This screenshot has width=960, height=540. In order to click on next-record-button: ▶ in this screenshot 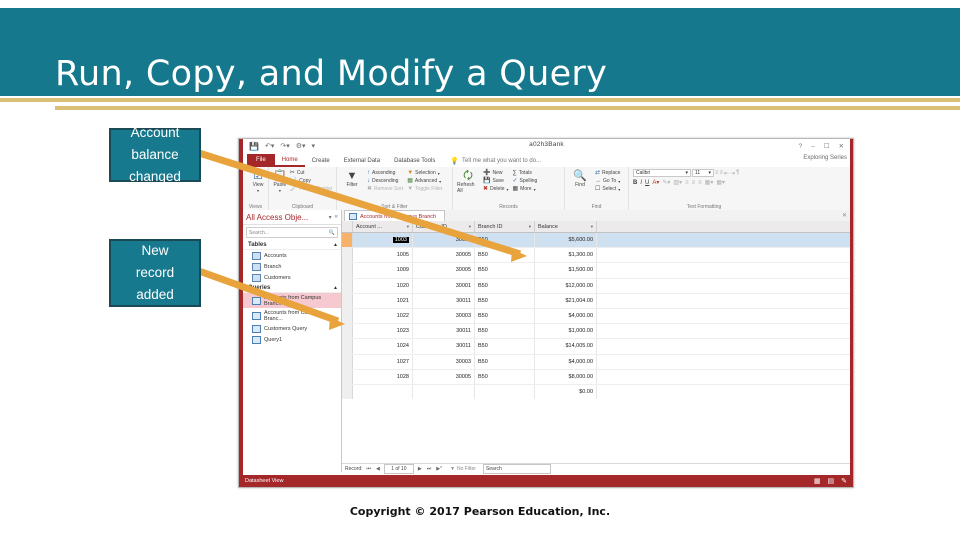, I will do `click(420, 469)`.